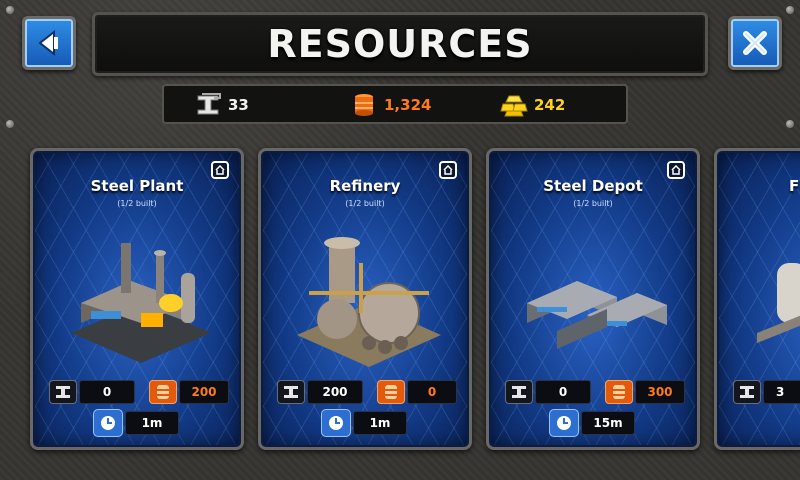 The image size is (800, 480). What do you see at coordinates (660, 392) in the screenshot?
I see `oil-cost: 300` at bounding box center [660, 392].